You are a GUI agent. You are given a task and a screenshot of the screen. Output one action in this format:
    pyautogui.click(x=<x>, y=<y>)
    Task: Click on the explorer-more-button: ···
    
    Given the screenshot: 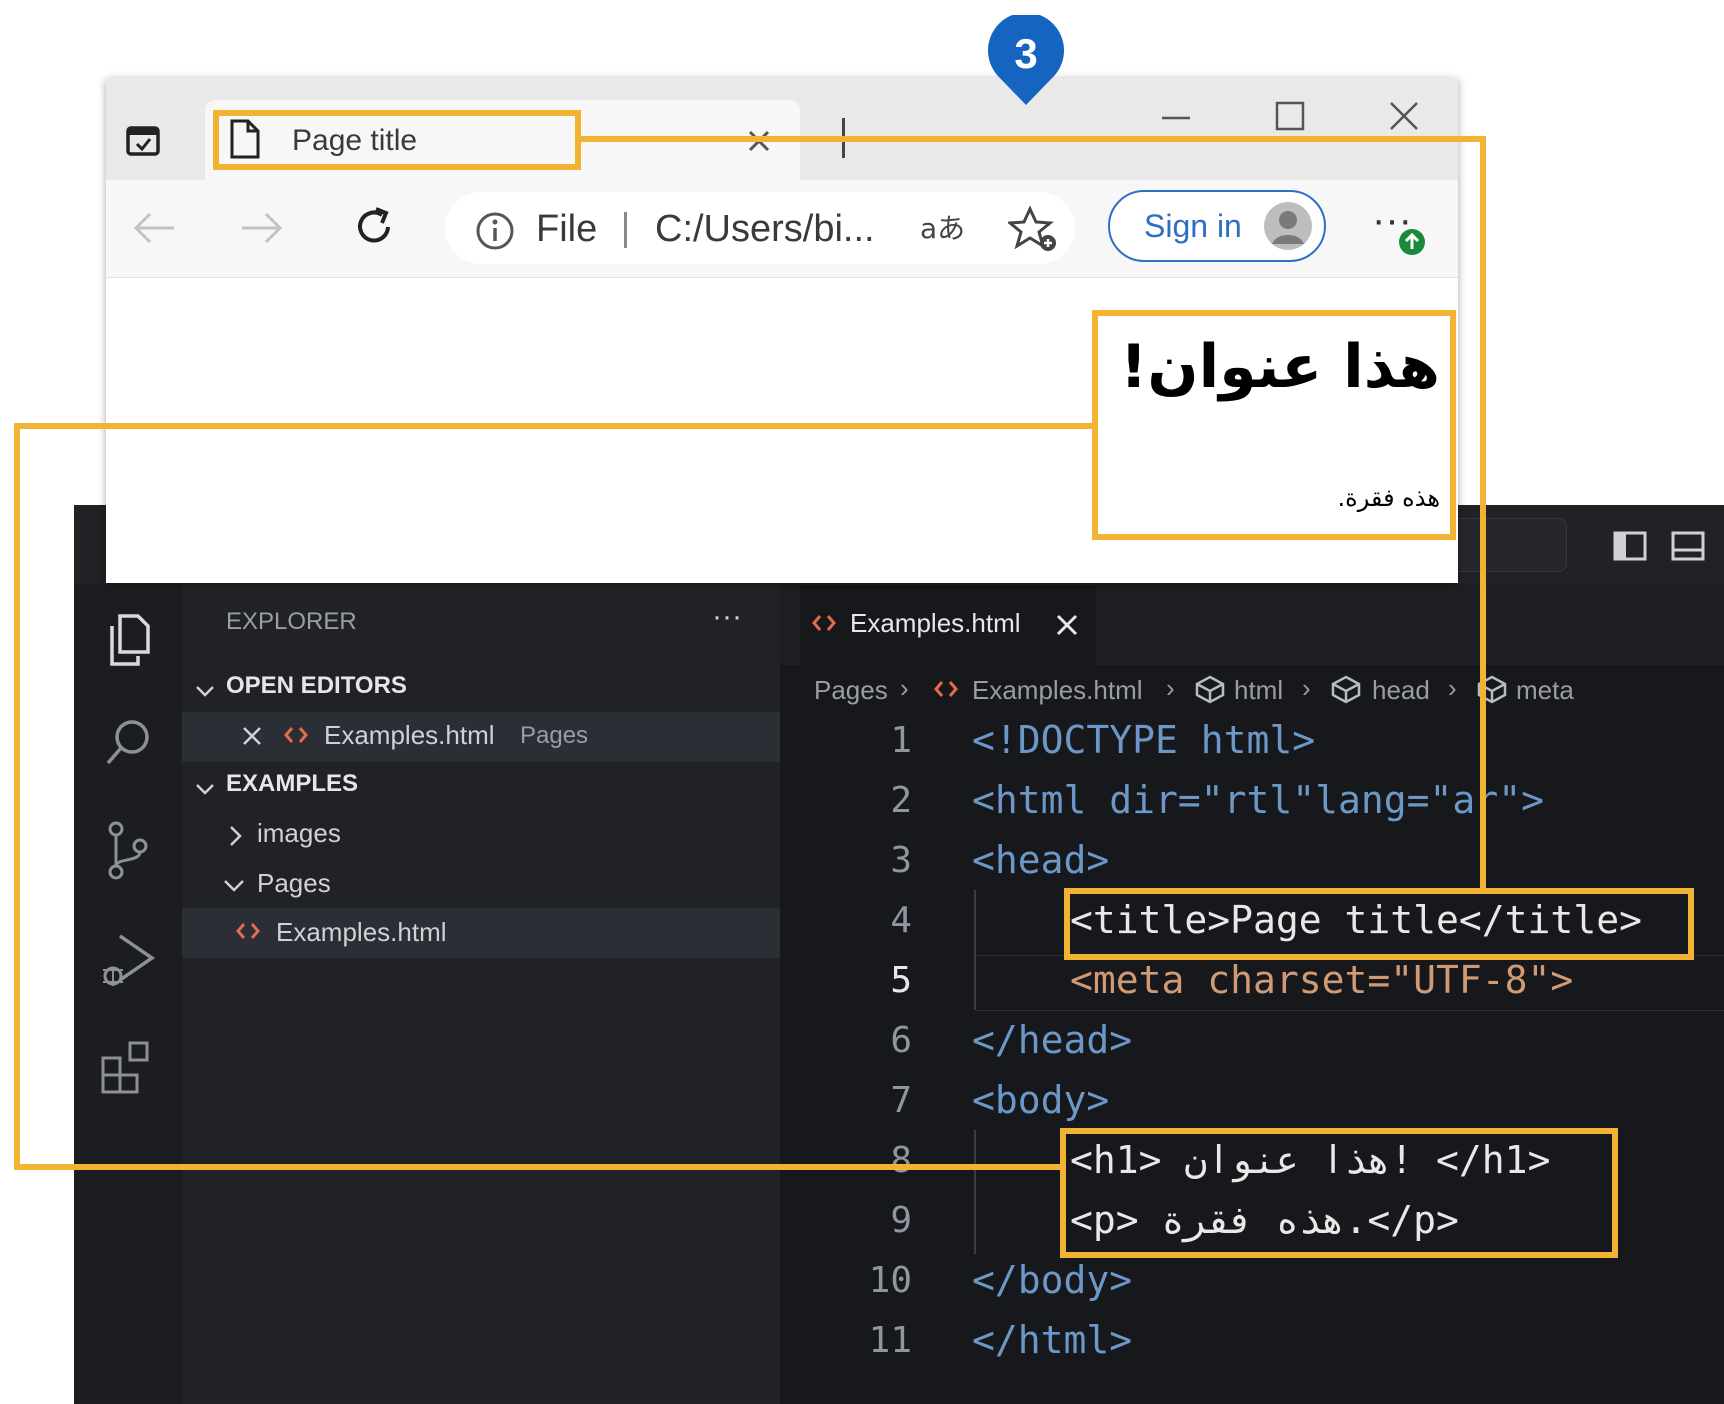 What is the action you would take?
    pyautogui.click(x=727, y=617)
    